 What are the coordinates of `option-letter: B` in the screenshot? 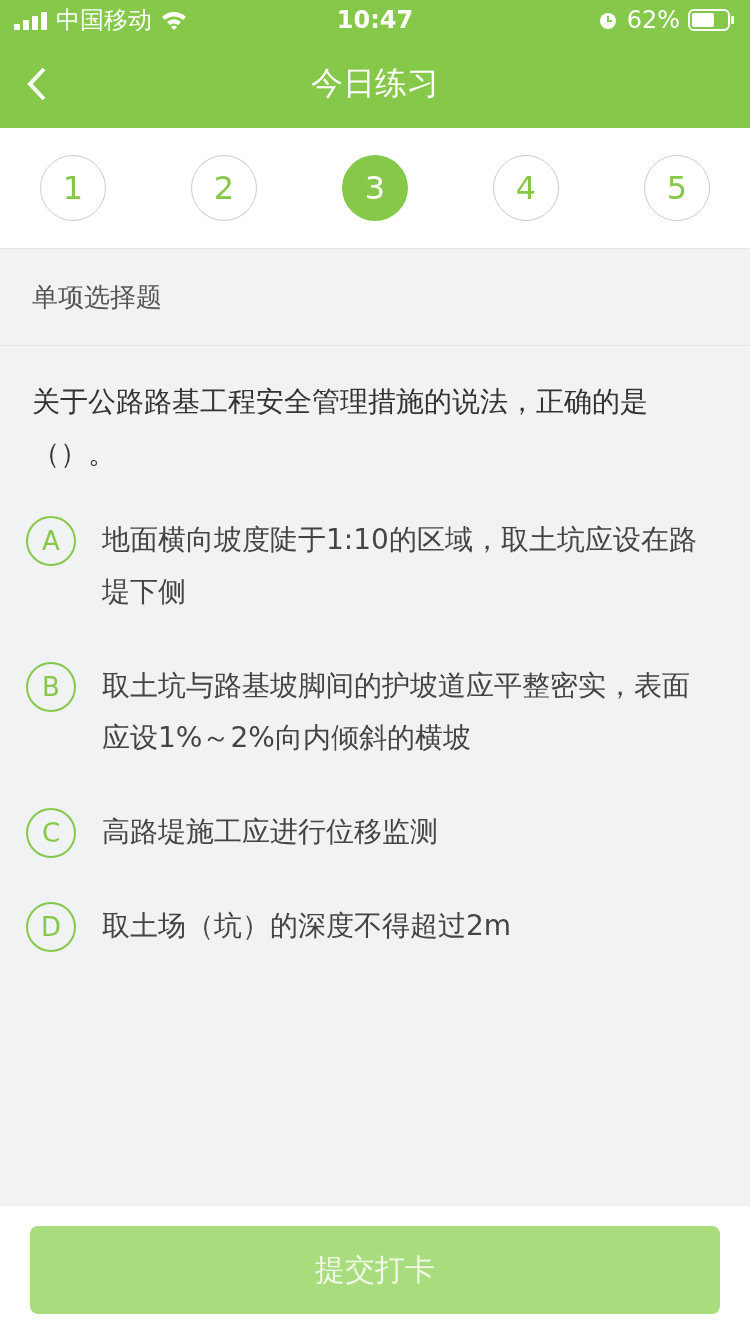 It's located at (51, 687).